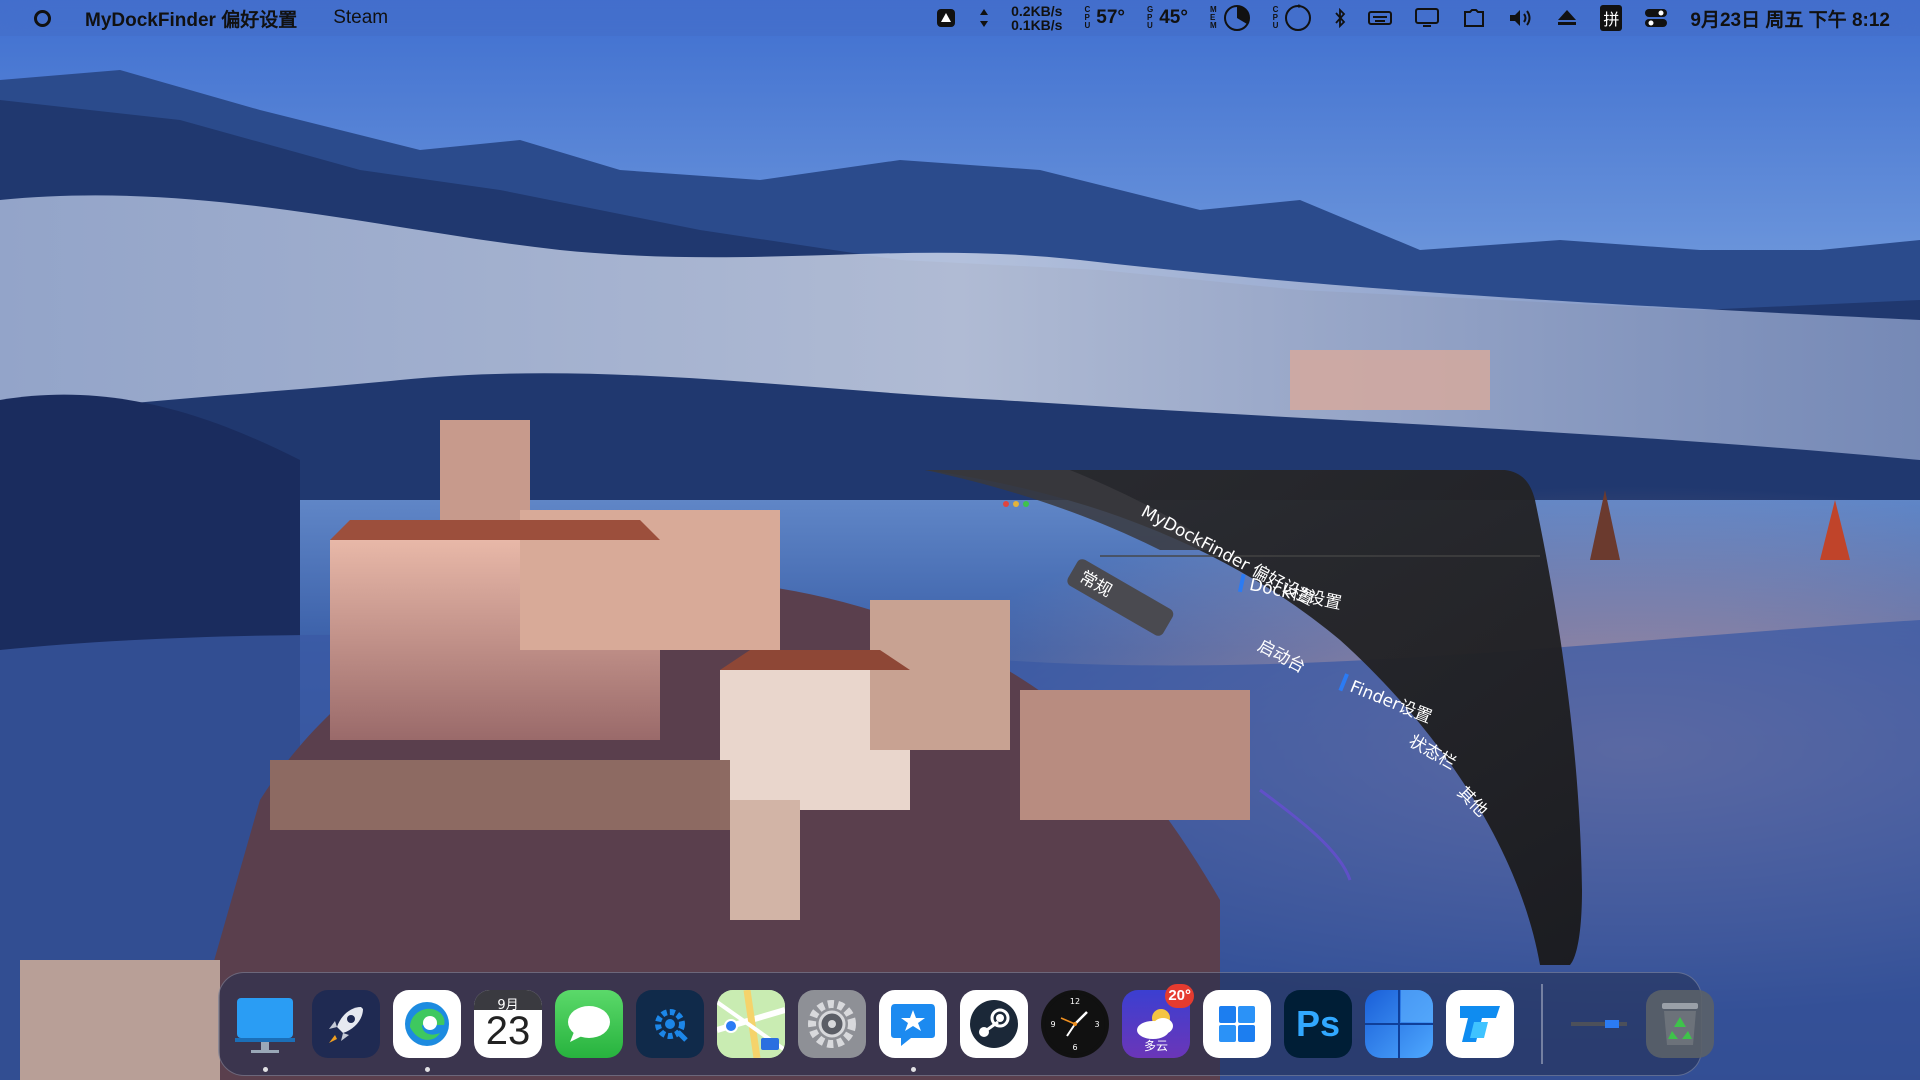  I want to click on dock: 9月 23 12 3 6 9 多云 20° Ps, so click(966, 1024).